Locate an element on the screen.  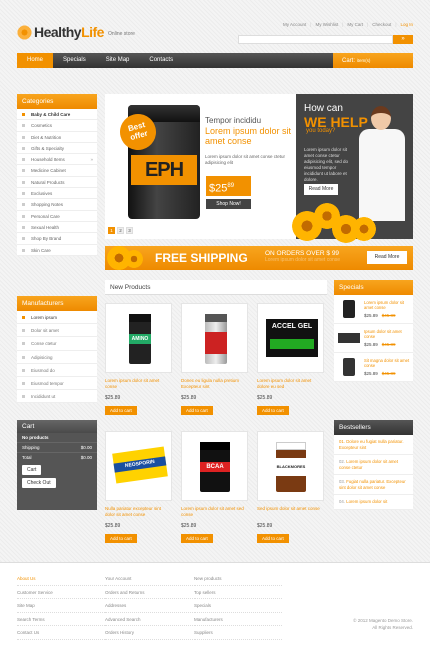
slider-page-3: 3 is located at coordinates (129, 230).